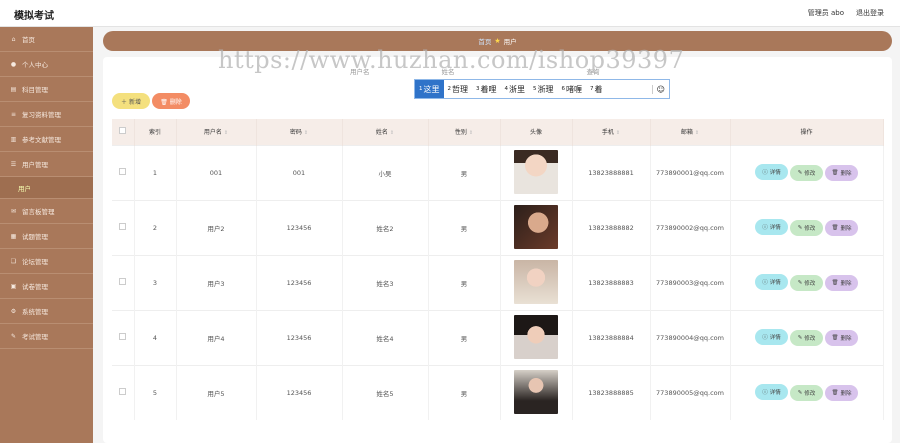 Image resolution: width=900 pixels, height=443 pixels. What do you see at coordinates (46, 236) in the screenshot?
I see `sidebar-item: ▦ 试题管理` at bounding box center [46, 236].